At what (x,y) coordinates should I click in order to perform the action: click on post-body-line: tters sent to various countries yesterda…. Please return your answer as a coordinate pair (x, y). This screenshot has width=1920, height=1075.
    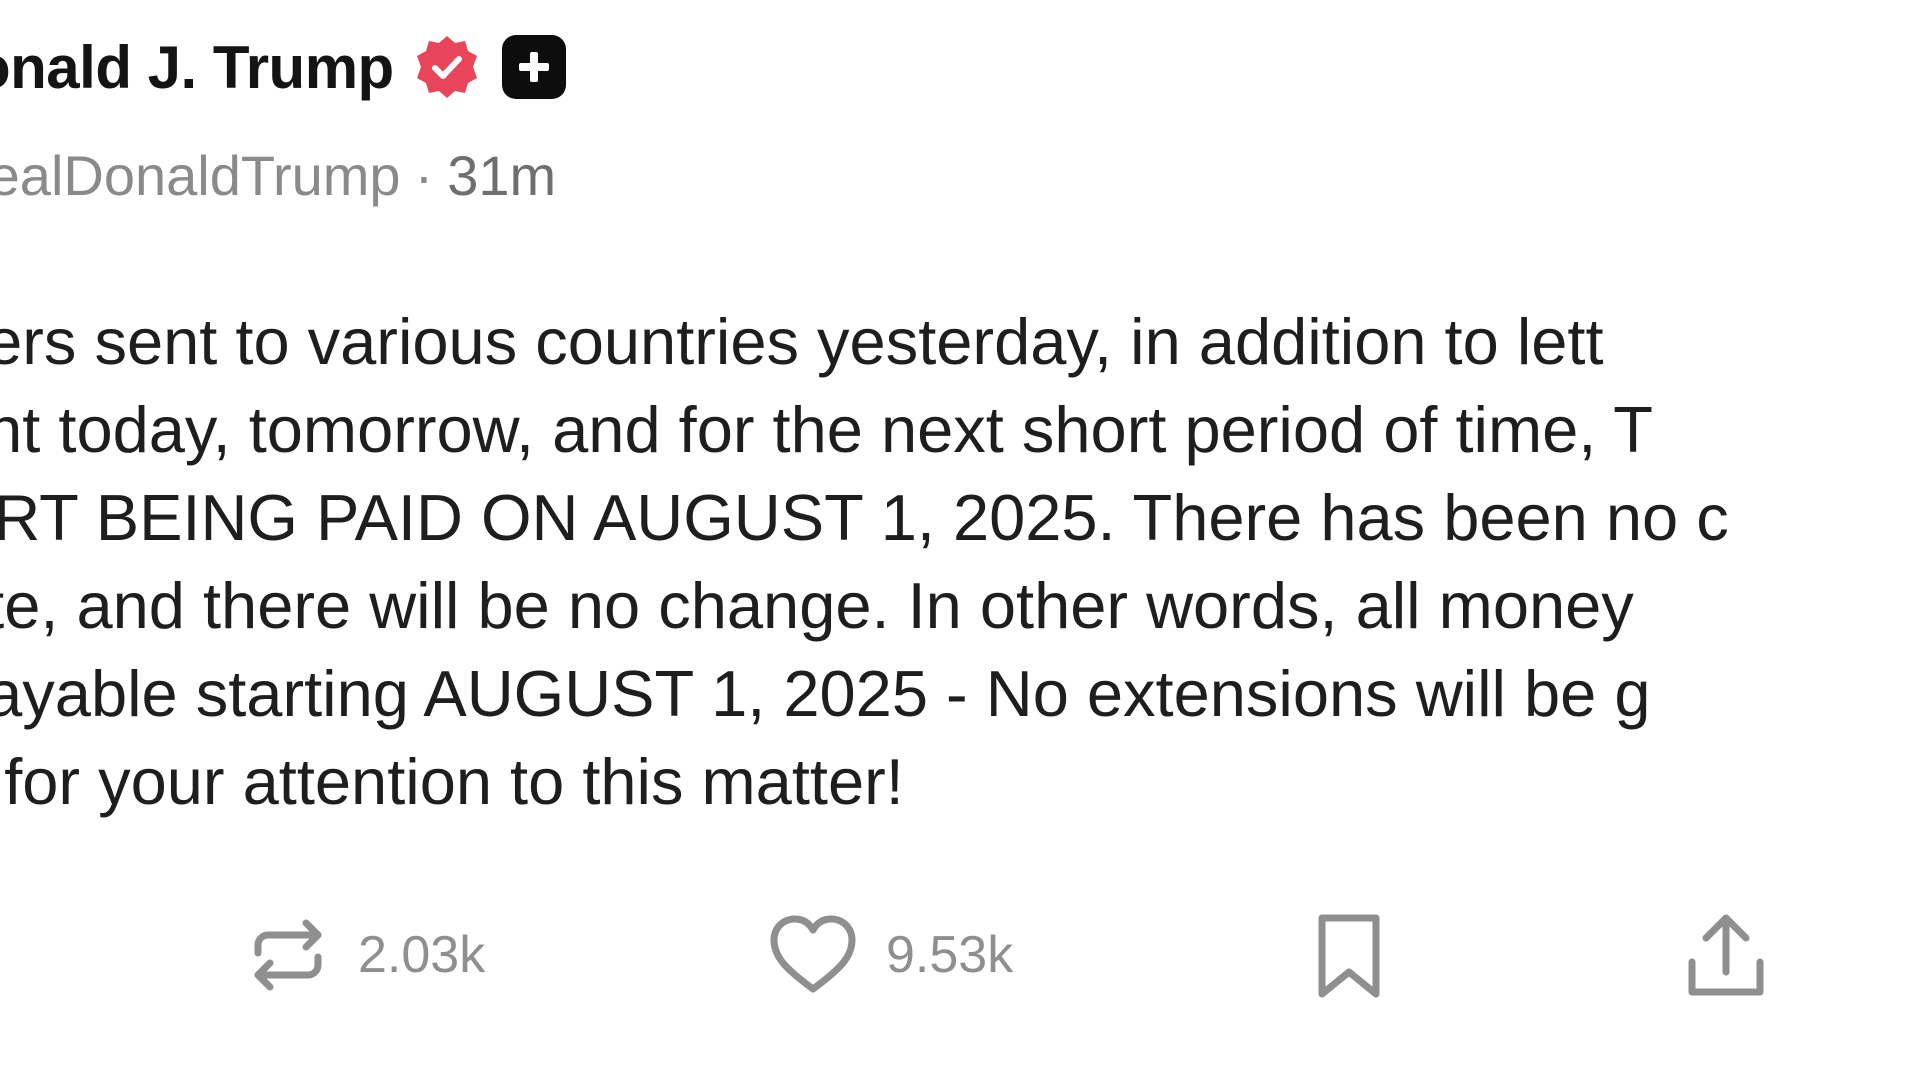
    Looking at the image, I should click on (802, 341).